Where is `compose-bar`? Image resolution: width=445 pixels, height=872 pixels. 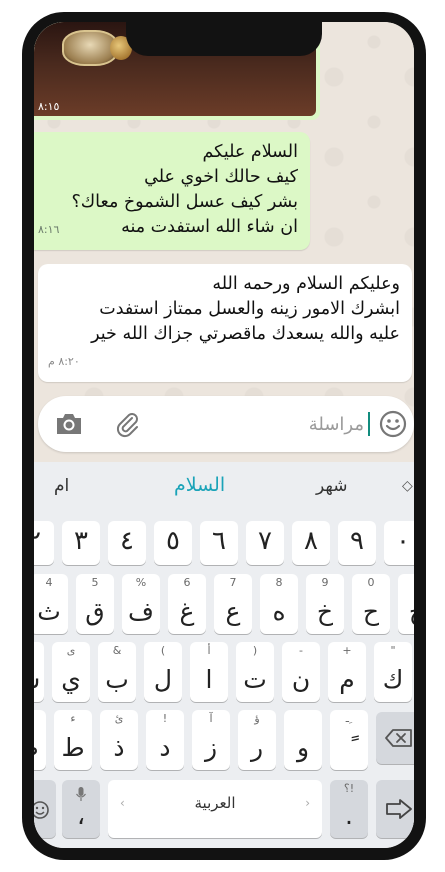
compose-bar is located at coordinates (226, 424).